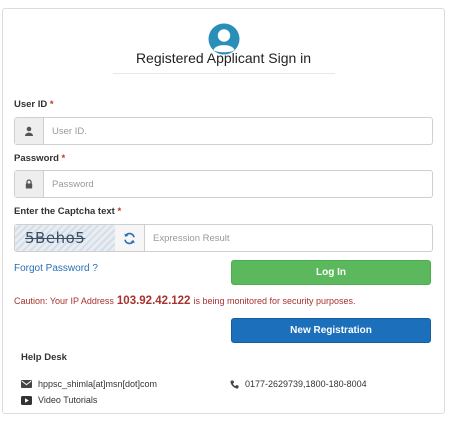  I want to click on password-input, so click(238, 184).